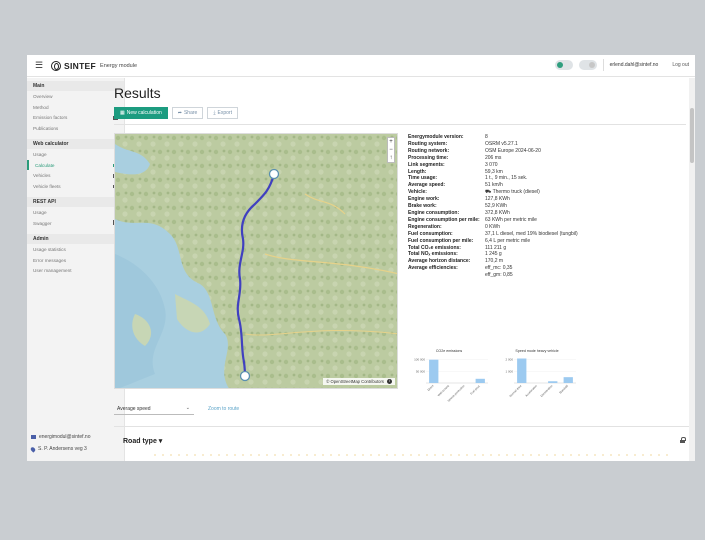 Image resolution: width=705 pixels, height=540 pixels. What do you see at coordinates (680, 65) in the screenshot?
I see `logout-link: Log out` at bounding box center [680, 65].